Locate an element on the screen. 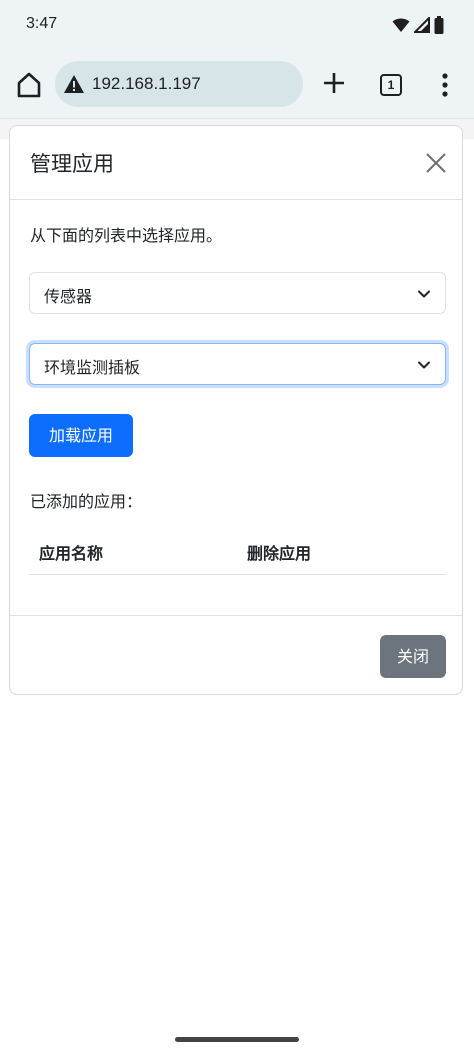  instruction-text: 从下面的列表中选择应用。 is located at coordinates (126, 235).